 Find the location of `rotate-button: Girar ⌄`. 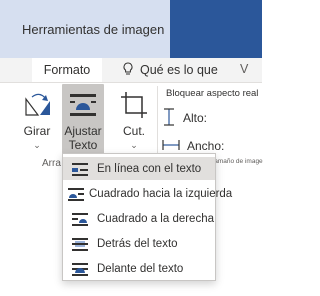

rotate-button: Girar ⌄ is located at coordinates (37, 121).